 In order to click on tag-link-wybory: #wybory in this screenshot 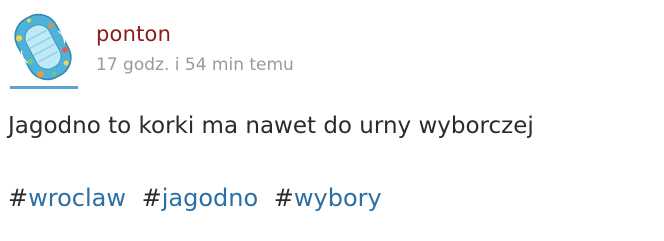, I will do `click(328, 198)`.